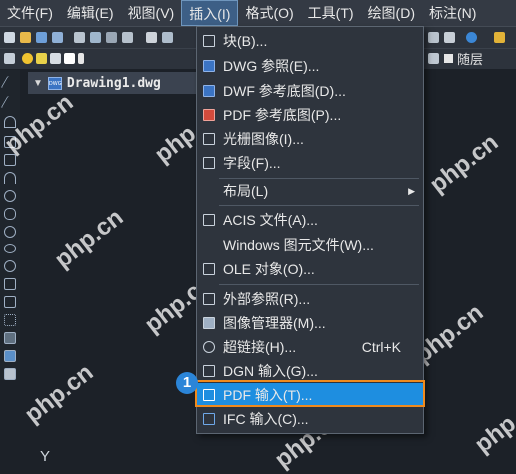 The image size is (516, 474). Describe the element at coordinates (10, 102) in the screenshot. I see `xline-icon` at that location.